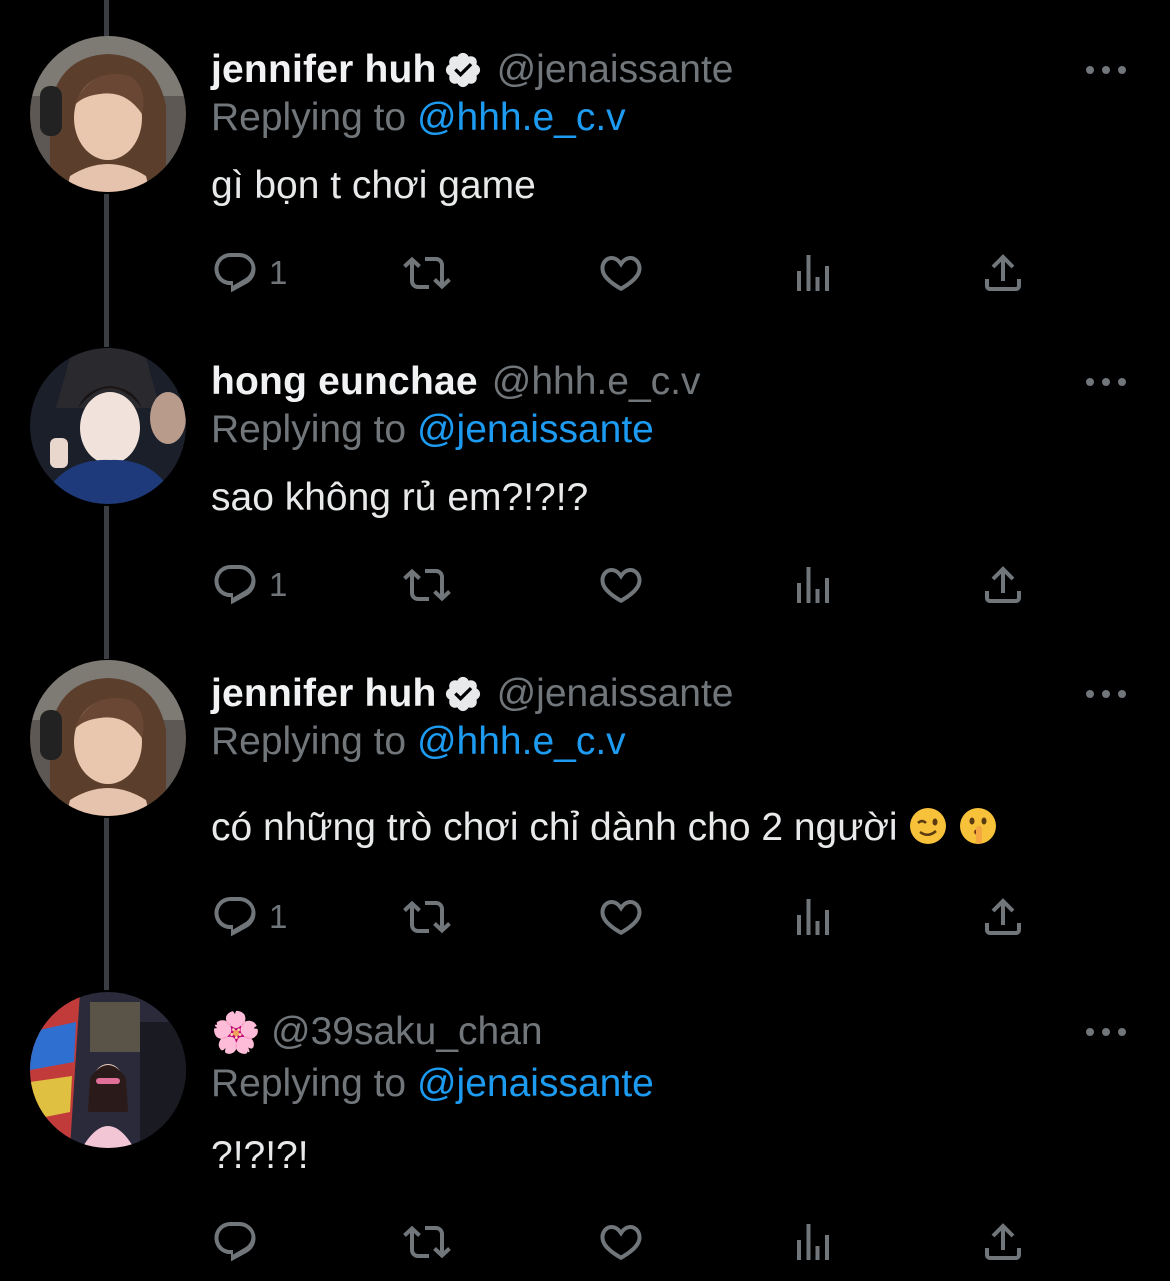 This screenshot has width=1170, height=1281. What do you see at coordinates (927, 826) in the screenshot?
I see `winking-face-icon` at bounding box center [927, 826].